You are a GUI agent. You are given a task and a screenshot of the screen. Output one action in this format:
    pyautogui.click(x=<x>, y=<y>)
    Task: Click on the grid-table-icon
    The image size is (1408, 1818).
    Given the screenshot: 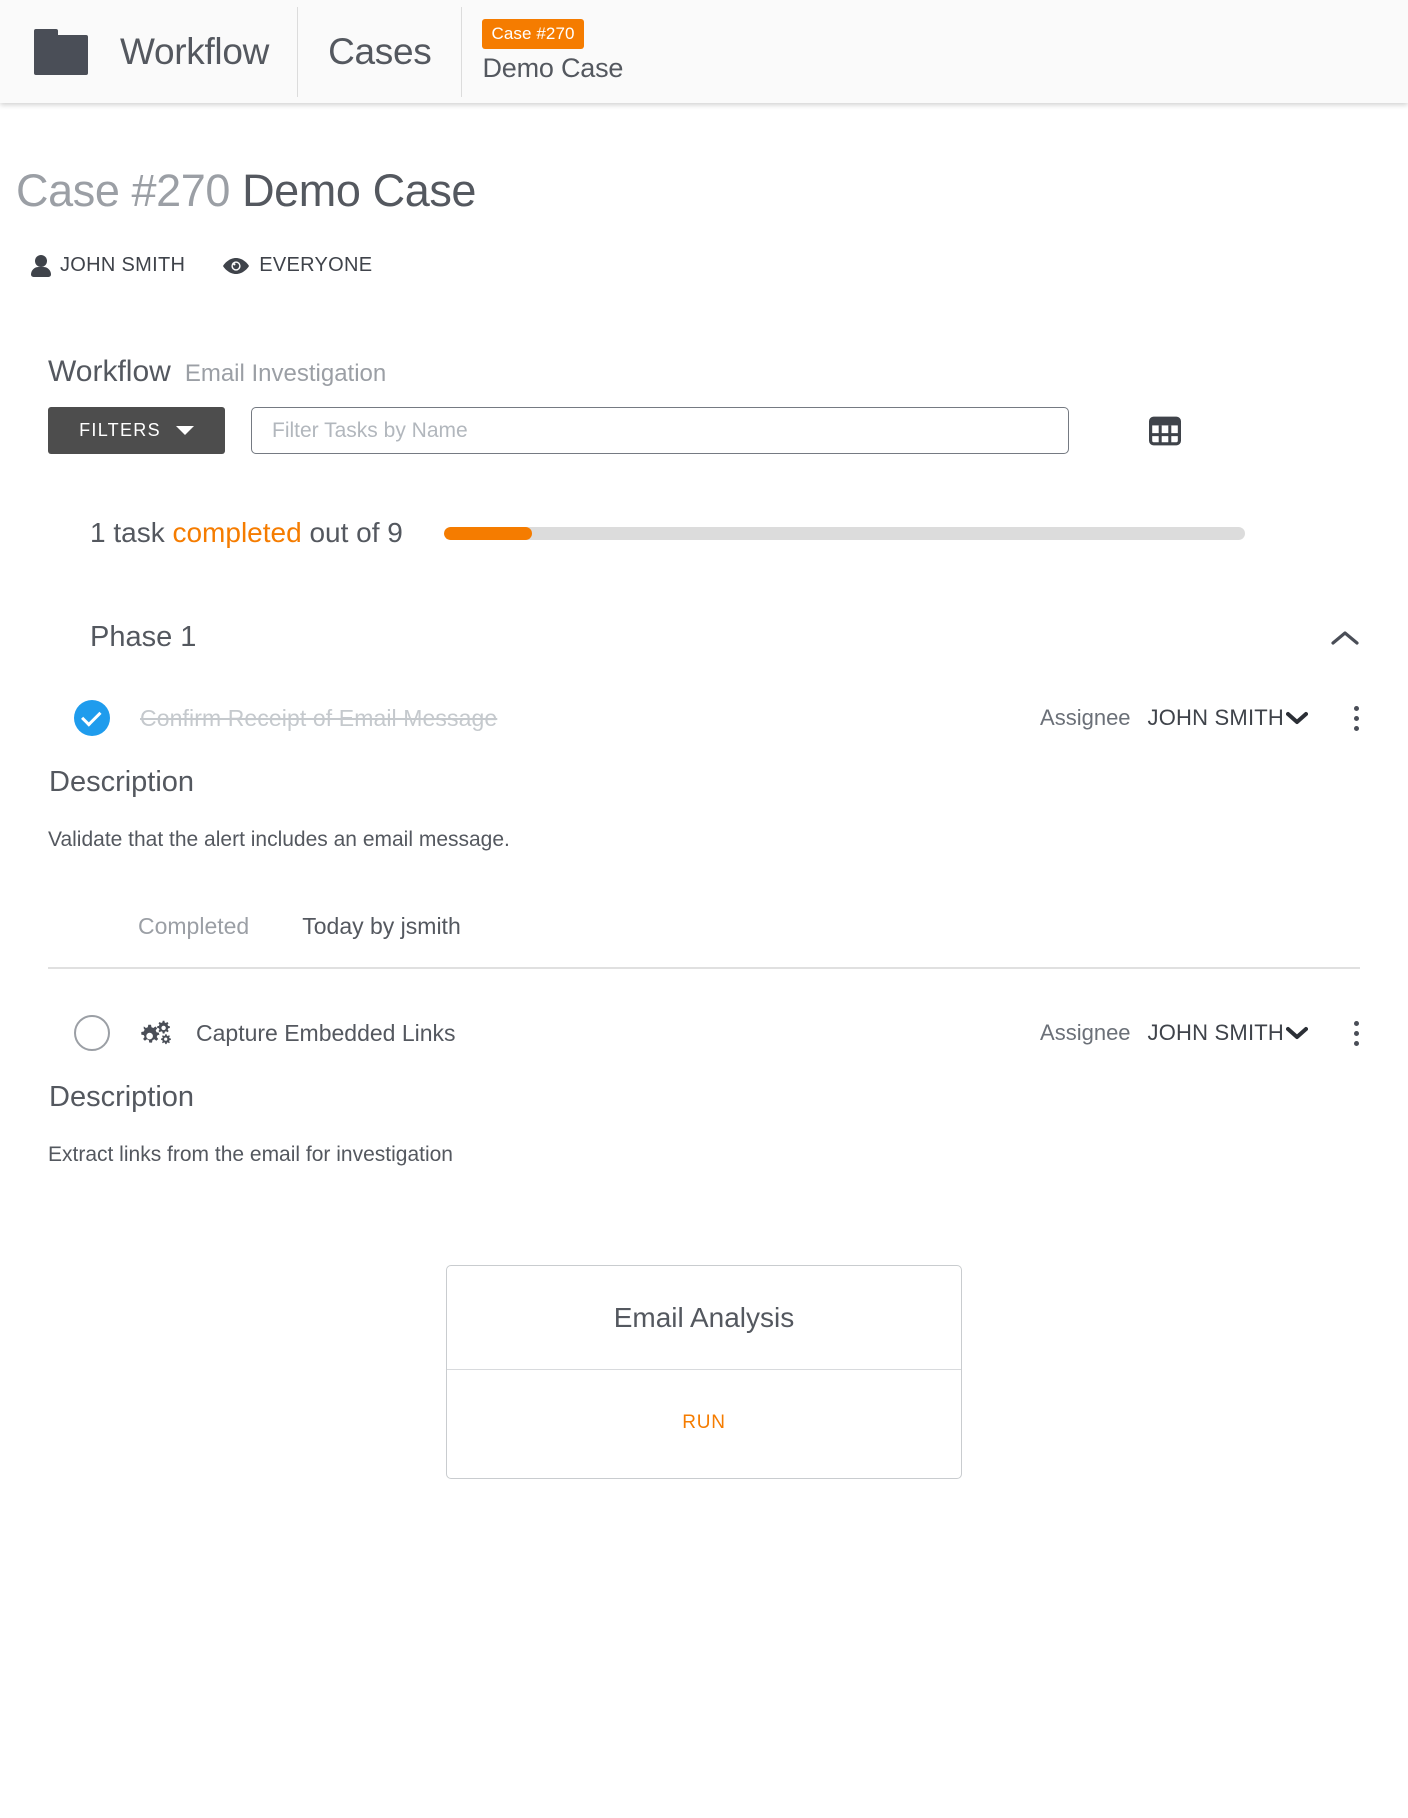 What is the action you would take?
    pyautogui.click(x=1165, y=432)
    